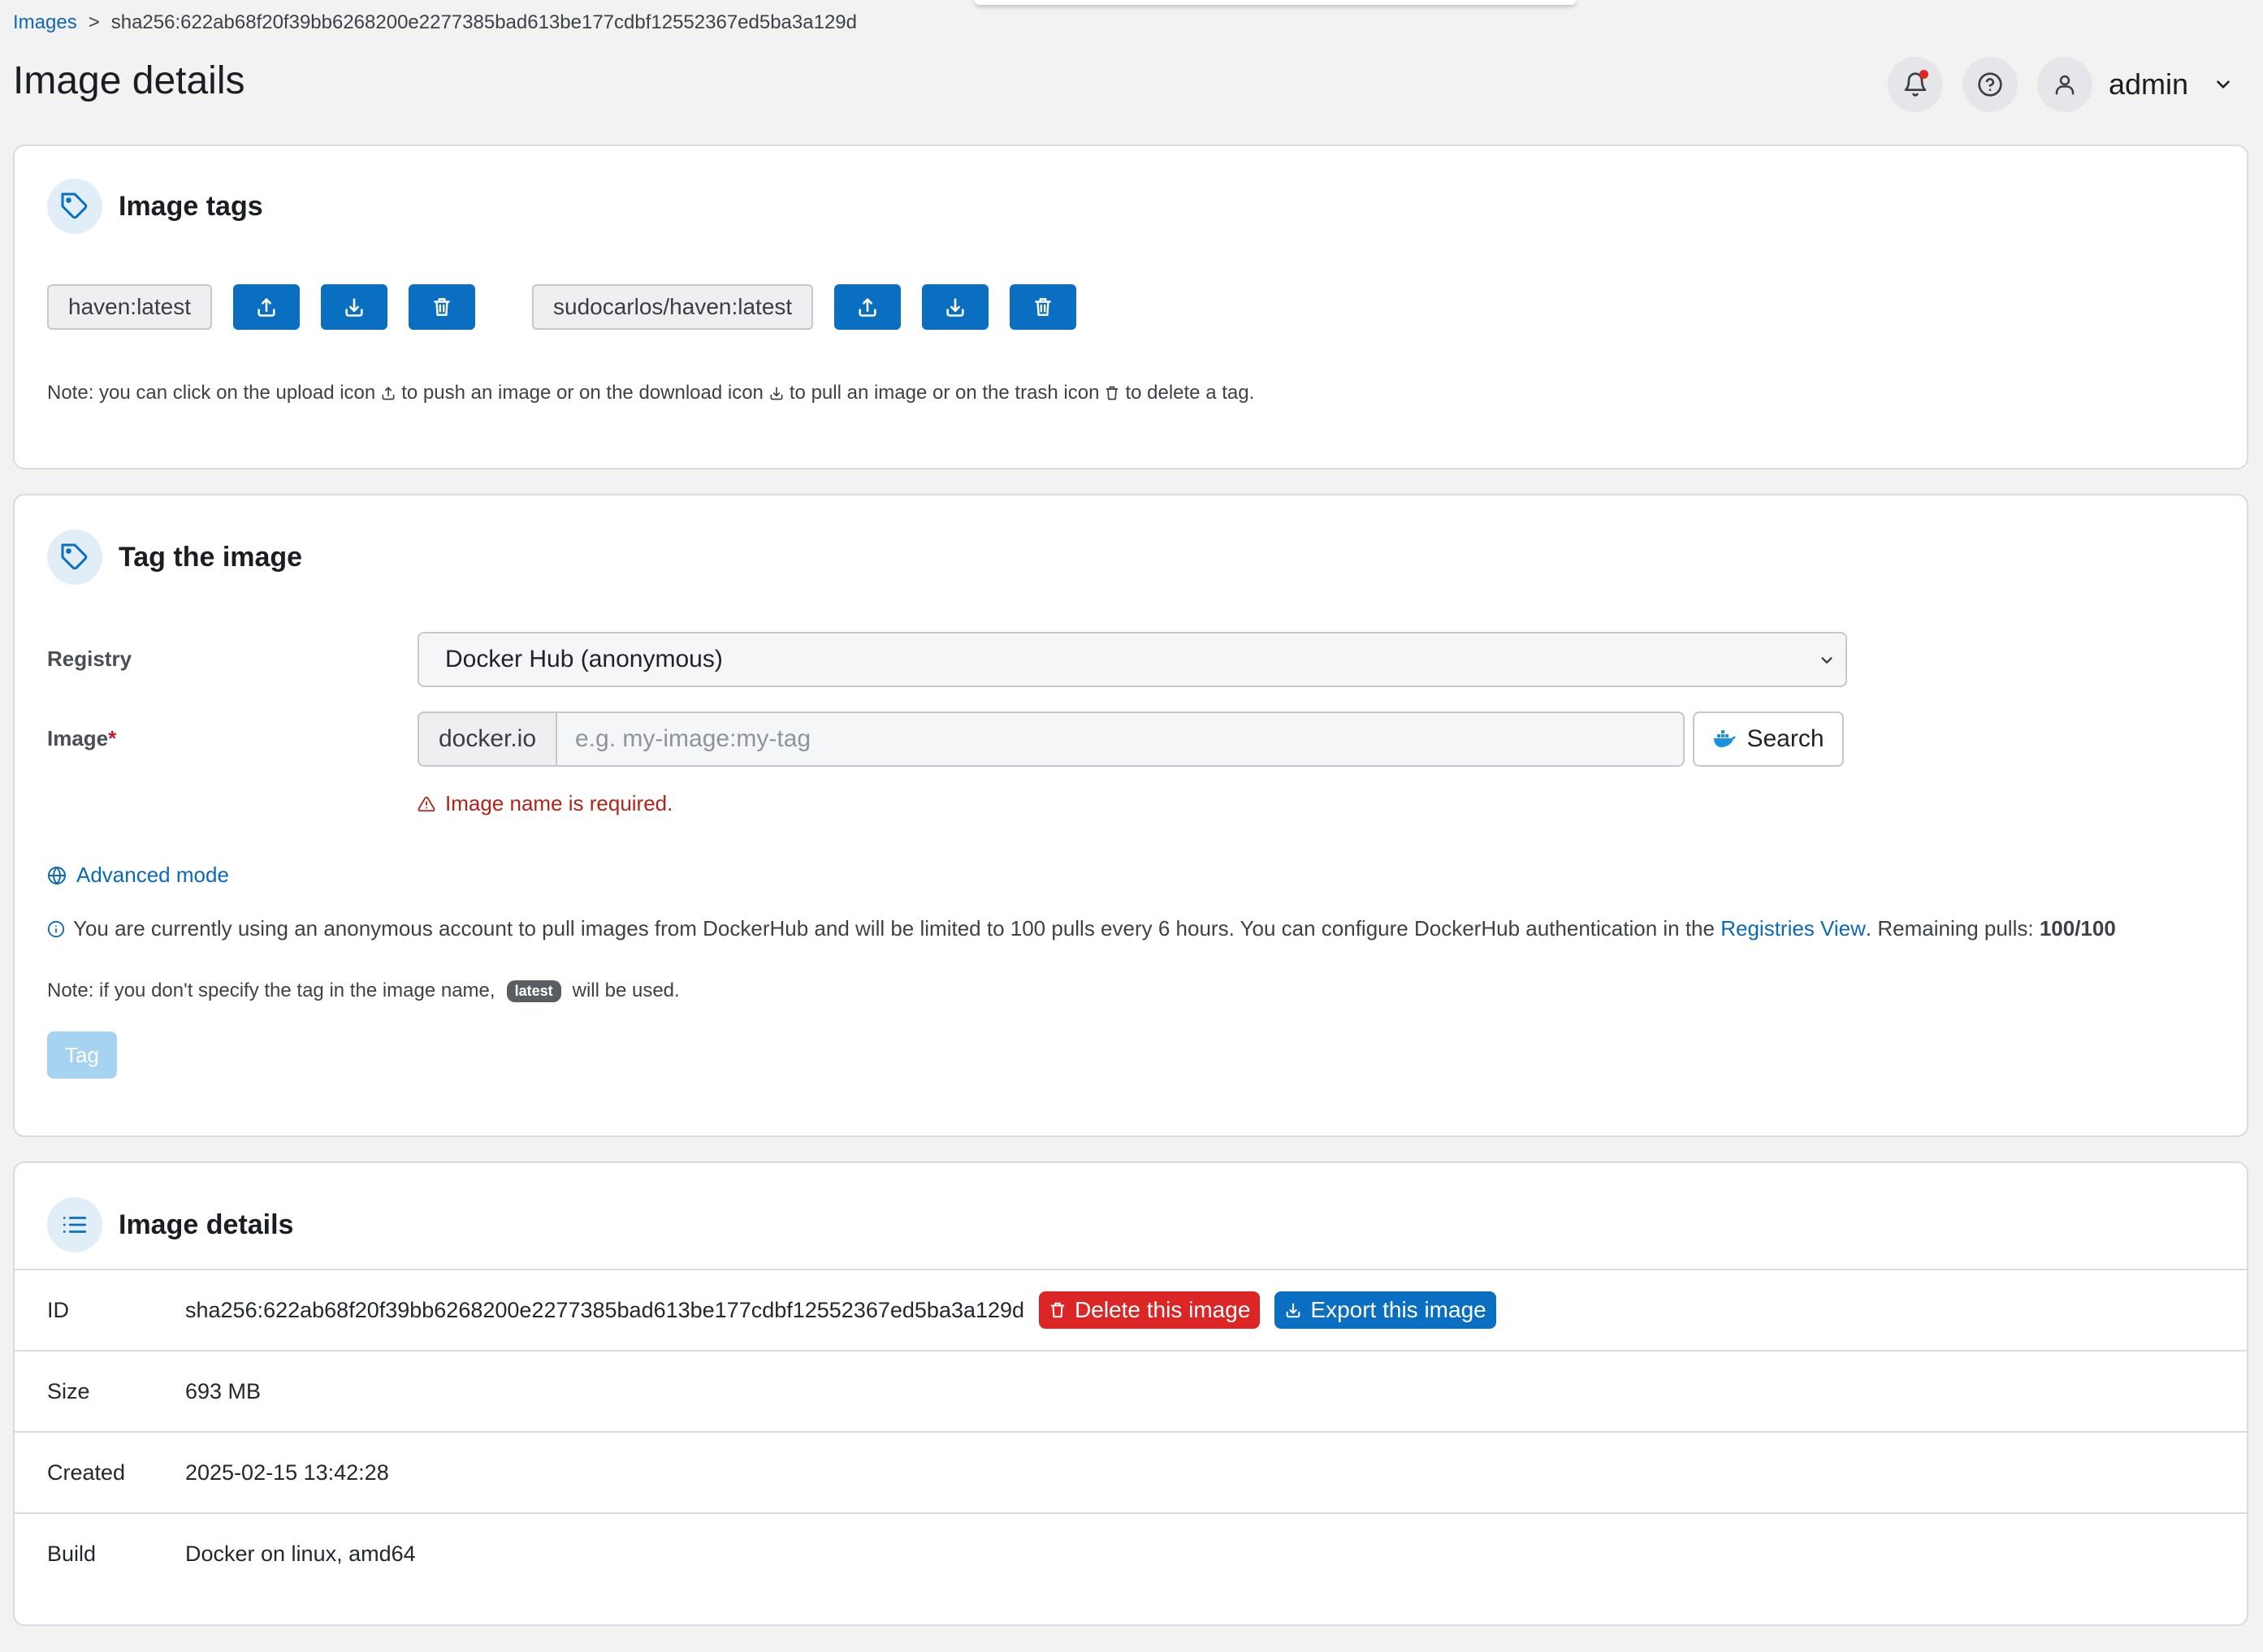 The width and height of the screenshot is (2263, 1652). Describe the element at coordinates (427, 804) in the screenshot. I see `warning-icon` at that location.